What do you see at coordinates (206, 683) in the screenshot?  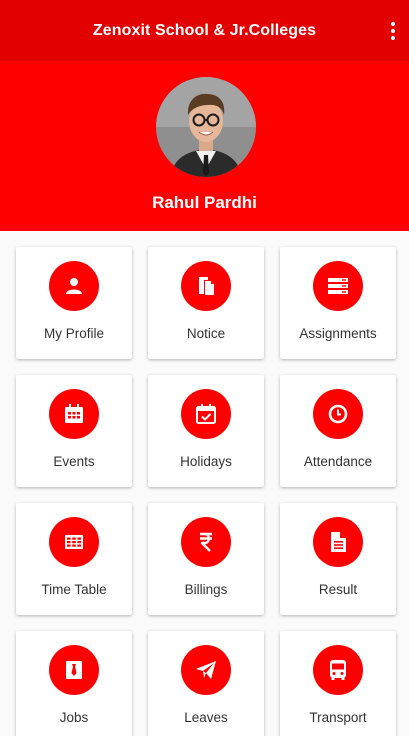 I see `menu-tile-leaves: Leaves` at bounding box center [206, 683].